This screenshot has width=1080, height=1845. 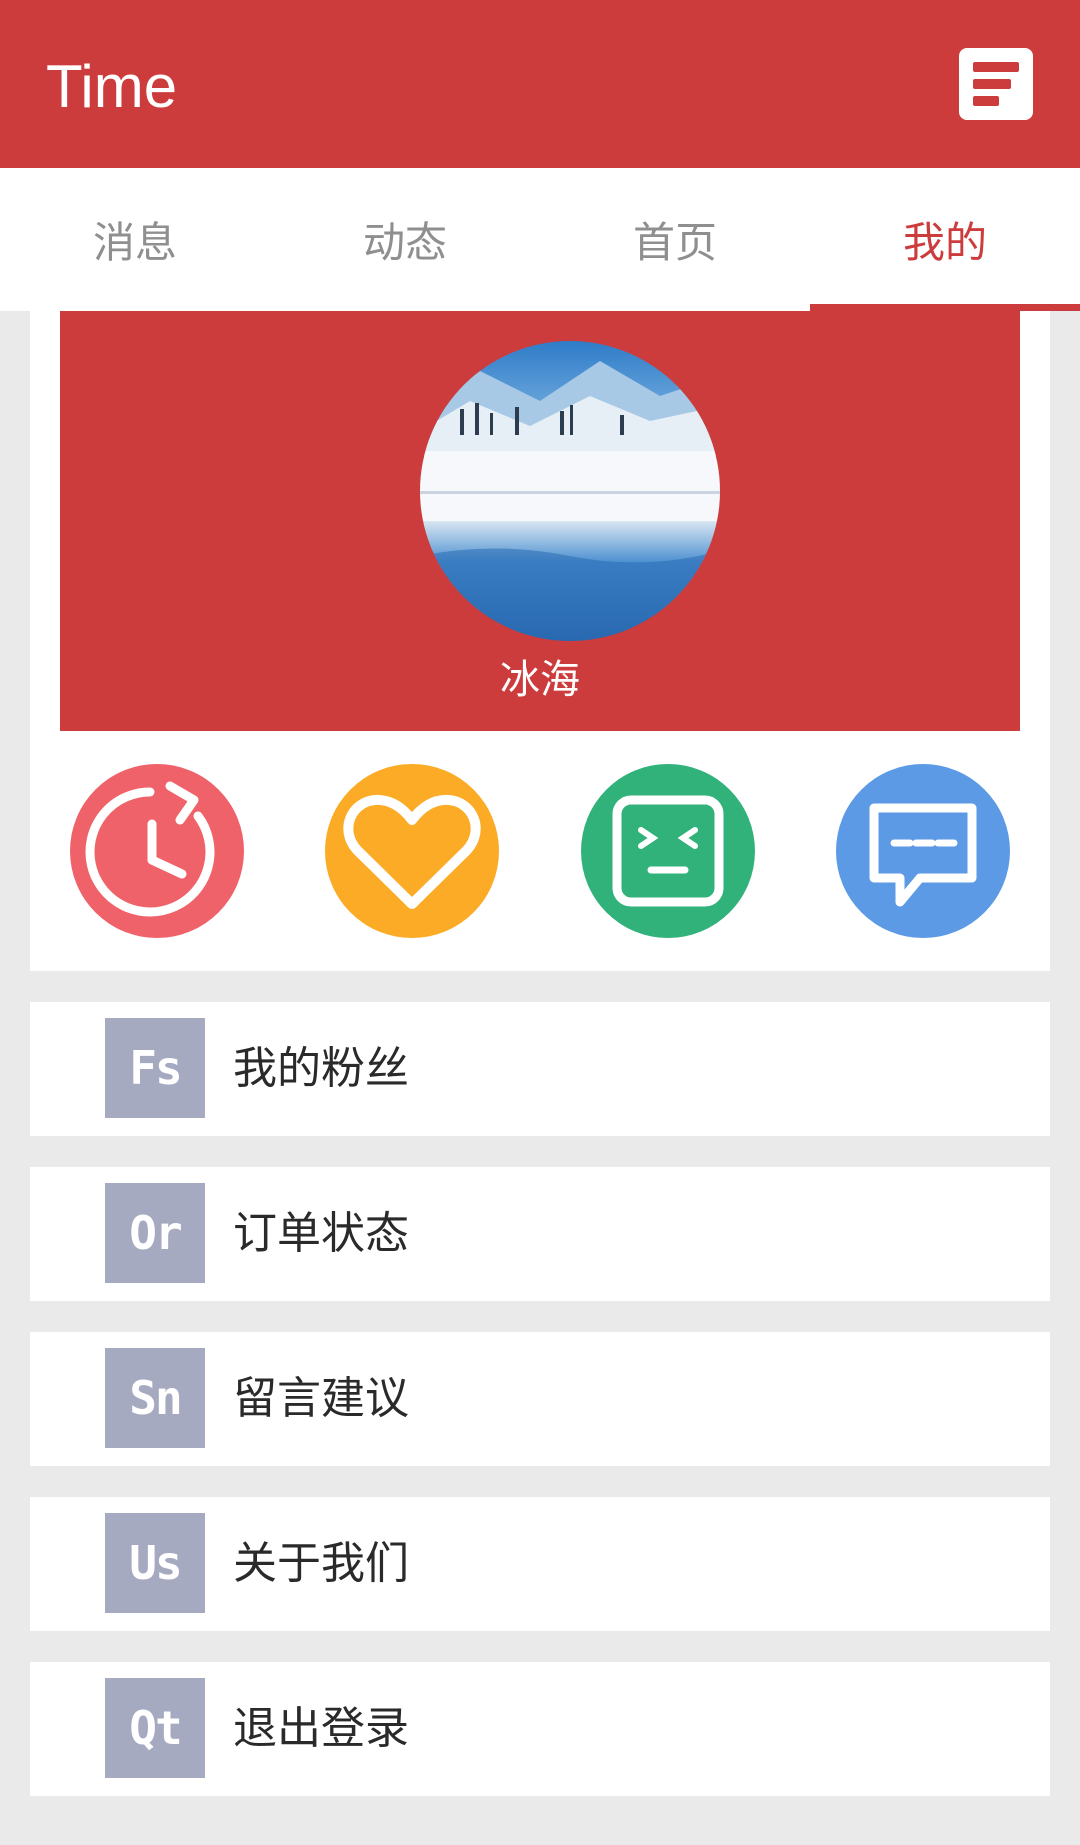 I want to click on menu-item-logout: Qt 退出登录, so click(x=540, y=1729).